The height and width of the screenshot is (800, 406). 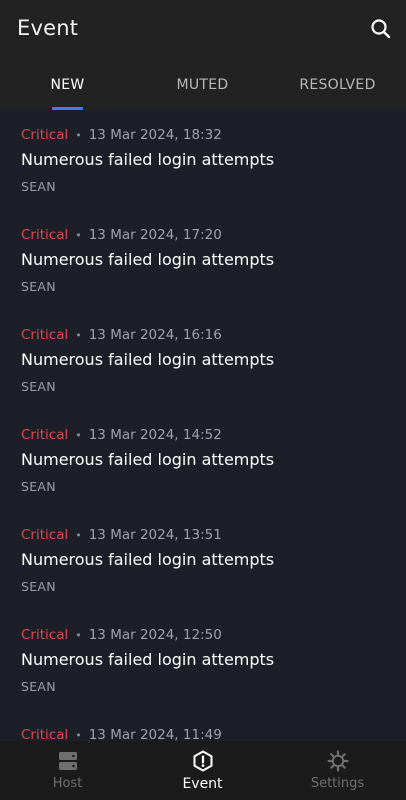 What do you see at coordinates (202, 784) in the screenshot?
I see `nav-label-event: Event` at bounding box center [202, 784].